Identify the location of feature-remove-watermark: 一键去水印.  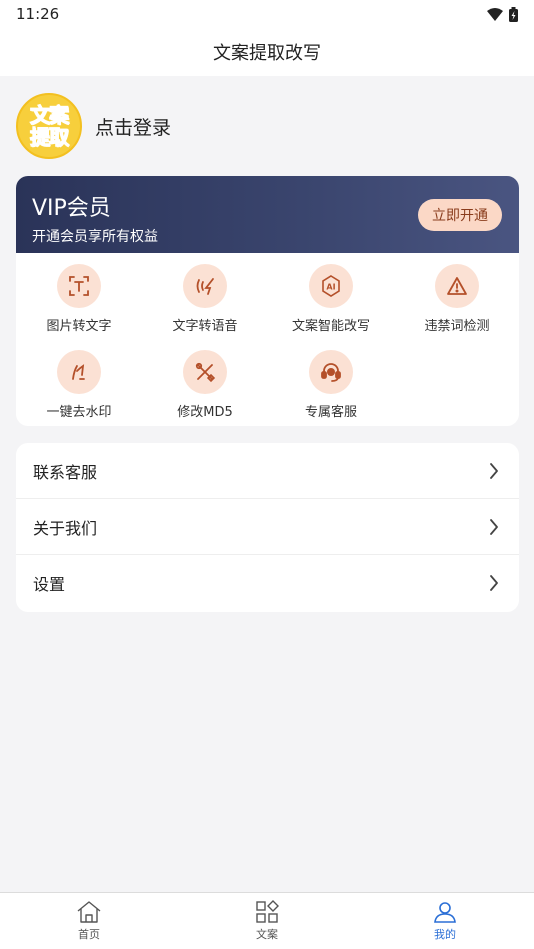
(79, 385).